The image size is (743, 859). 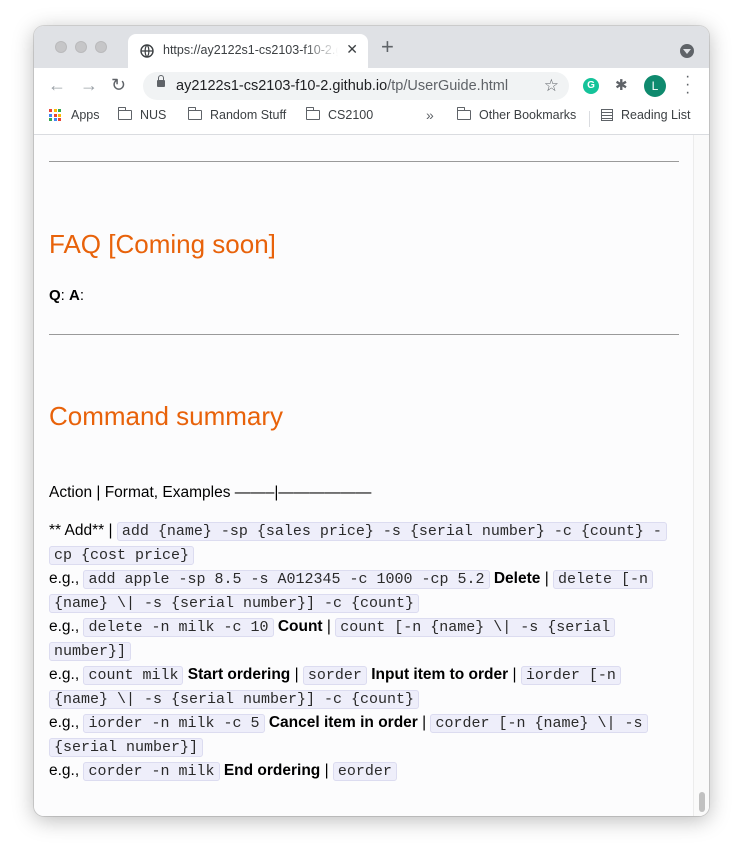 What do you see at coordinates (528, 115) in the screenshot?
I see `bookmark-label: Other Bookmarks` at bounding box center [528, 115].